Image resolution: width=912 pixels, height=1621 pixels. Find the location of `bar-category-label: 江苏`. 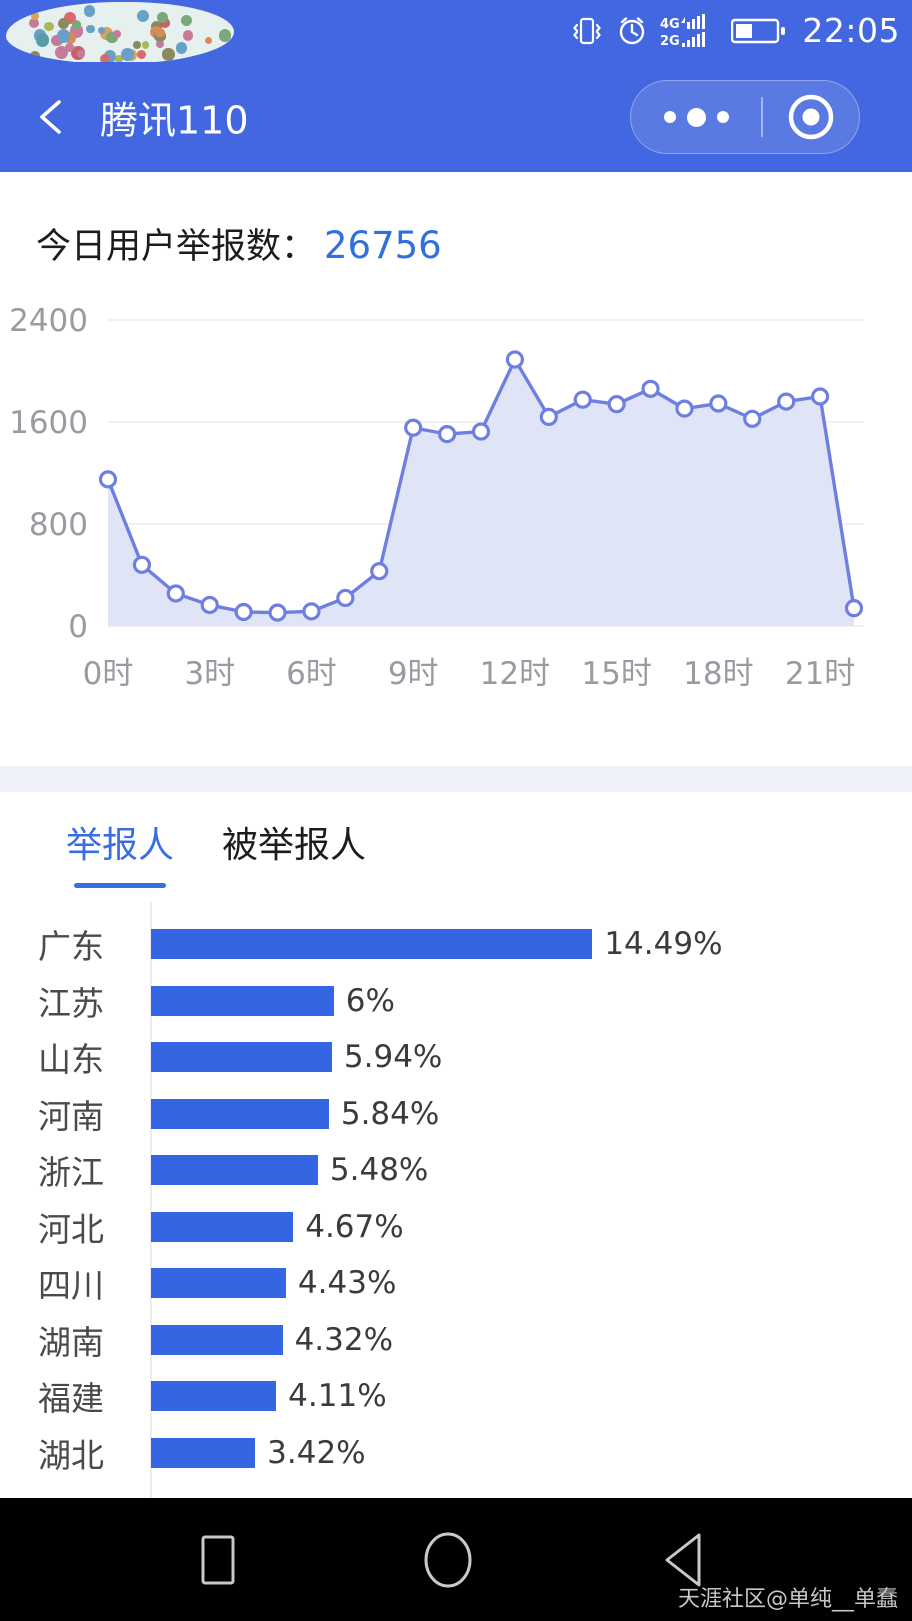

bar-category-label: 江苏 is located at coordinates (71, 1003).